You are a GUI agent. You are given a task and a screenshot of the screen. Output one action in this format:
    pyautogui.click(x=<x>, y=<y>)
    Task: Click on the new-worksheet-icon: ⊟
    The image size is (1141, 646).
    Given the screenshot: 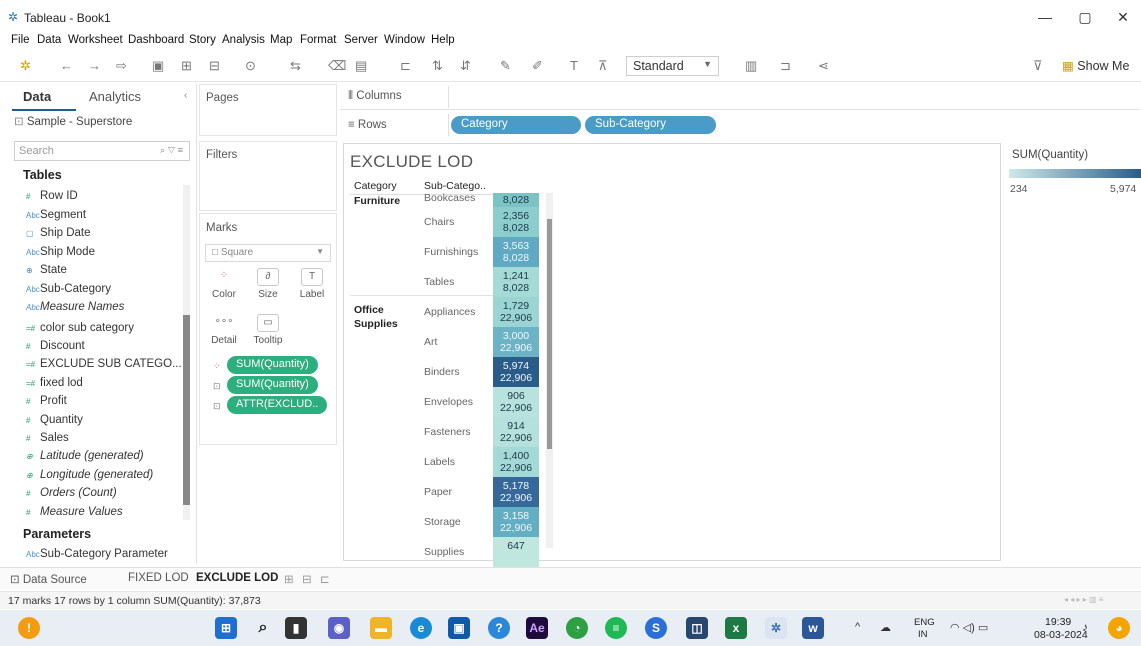 What is the action you would take?
    pyautogui.click(x=214, y=66)
    